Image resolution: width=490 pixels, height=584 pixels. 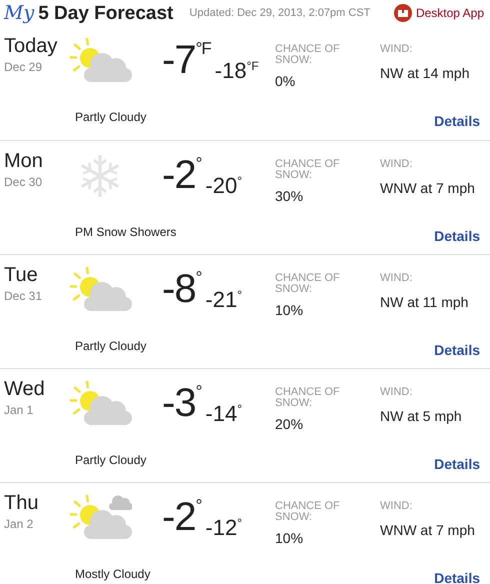 What do you see at coordinates (24, 296) in the screenshot?
I see `date-text: Dec 31` at bounding box center [24, 296].